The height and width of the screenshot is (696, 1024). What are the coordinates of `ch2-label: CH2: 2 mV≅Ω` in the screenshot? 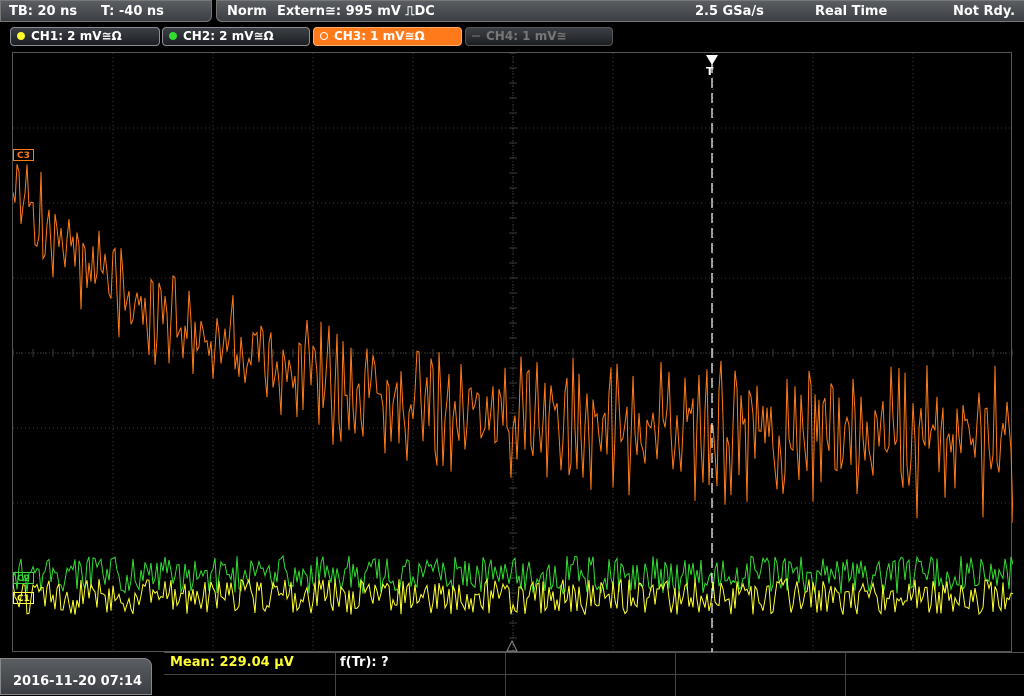 It's located at (228, 36).